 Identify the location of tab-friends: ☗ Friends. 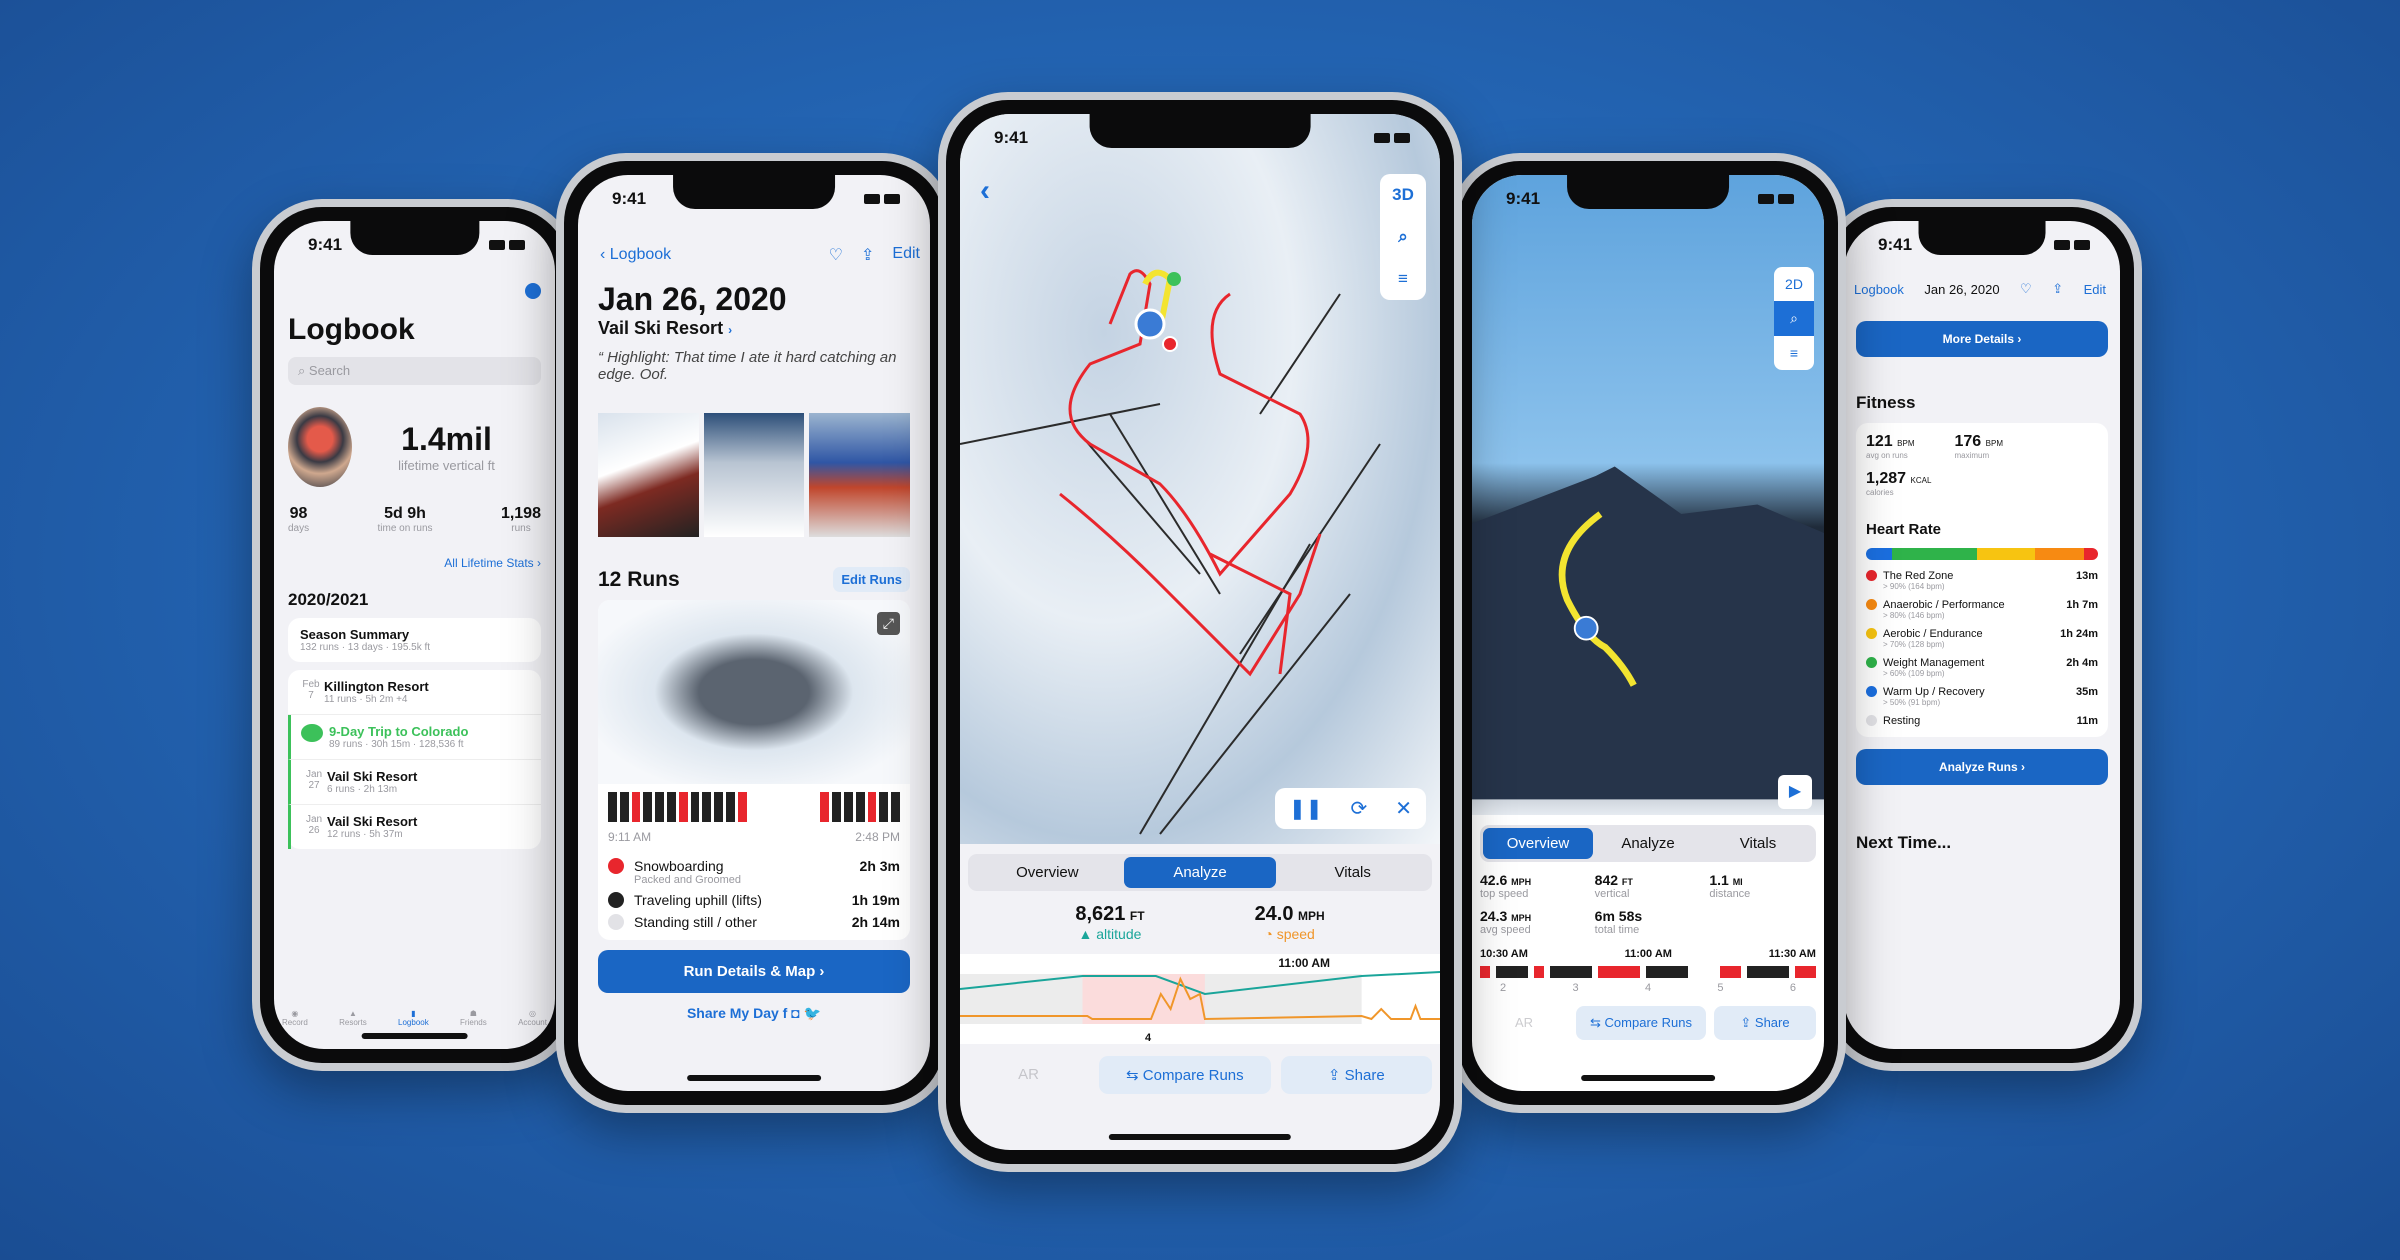
(473, 1018).